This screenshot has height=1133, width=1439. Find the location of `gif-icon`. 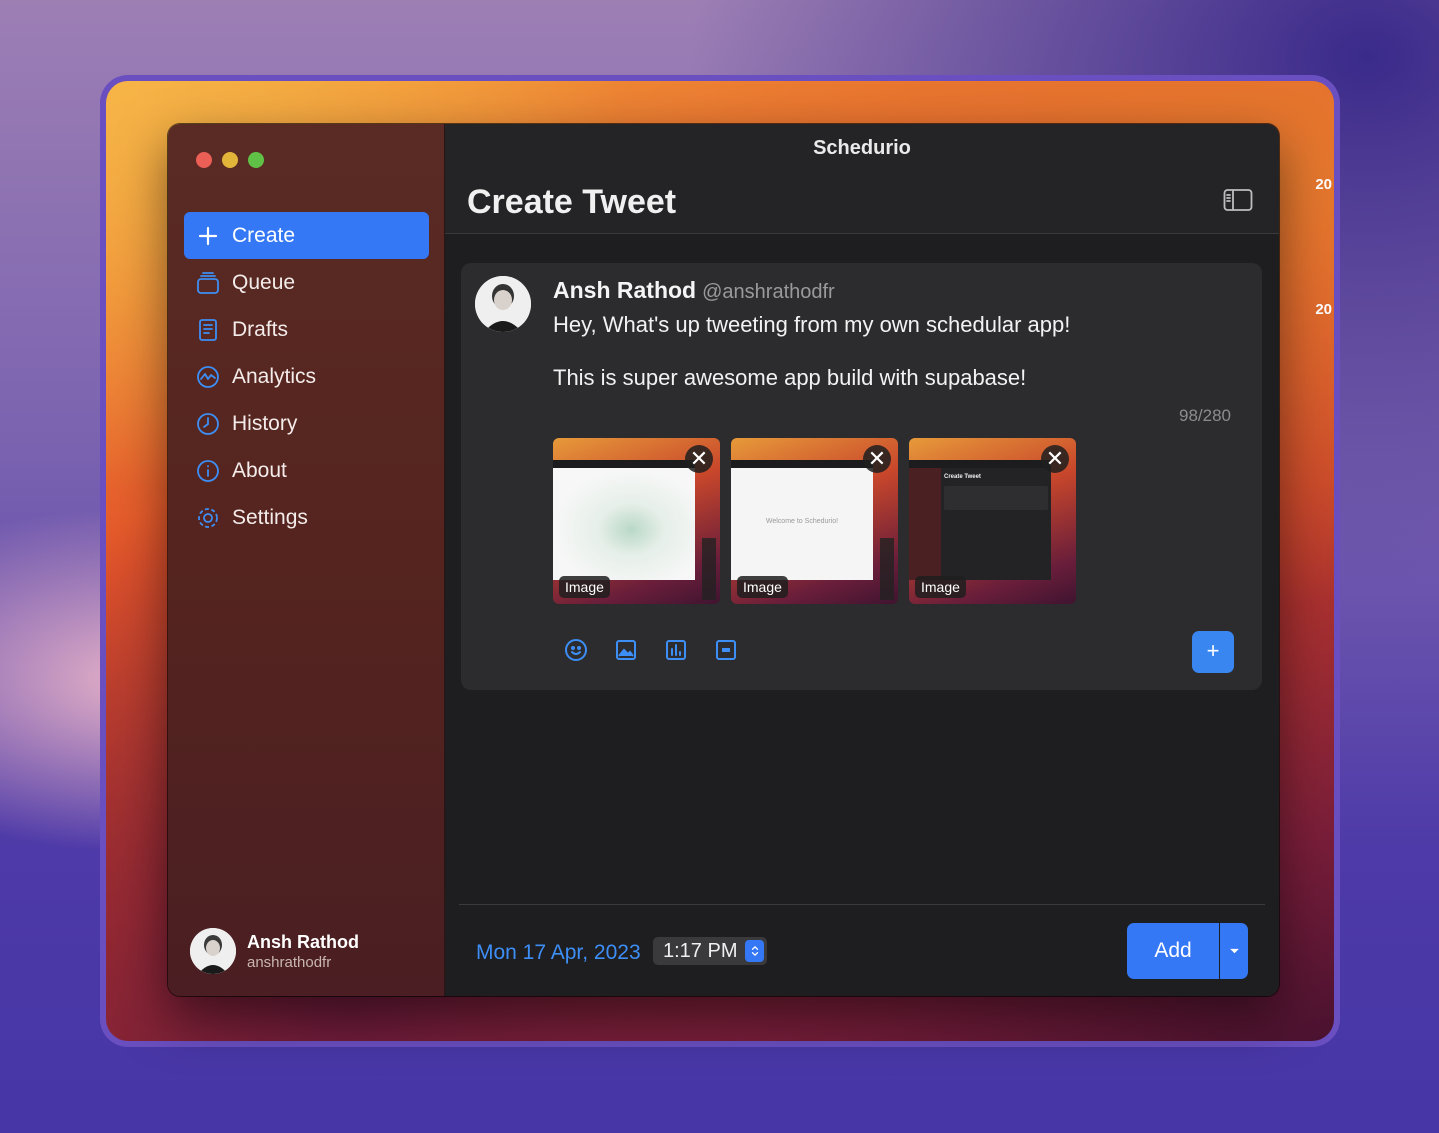

gif-icon is located at coordinates (726, 650).